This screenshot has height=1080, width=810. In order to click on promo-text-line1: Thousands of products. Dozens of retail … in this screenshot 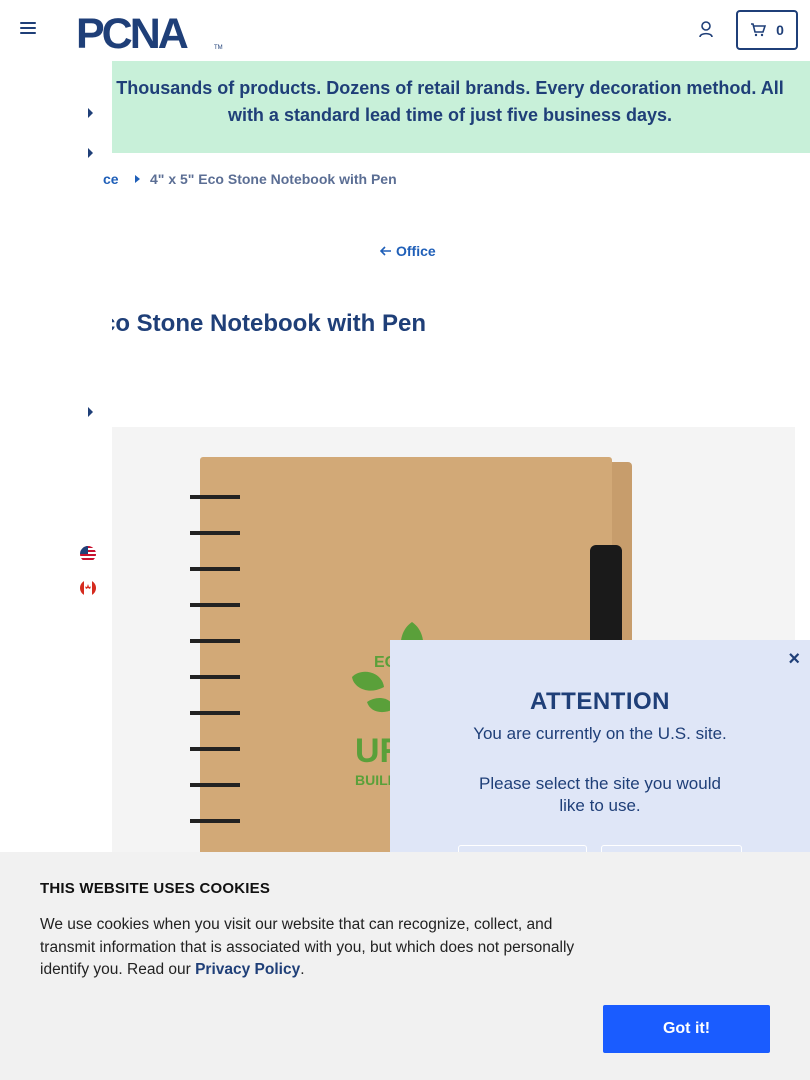, I will do `click(450, 88)`.